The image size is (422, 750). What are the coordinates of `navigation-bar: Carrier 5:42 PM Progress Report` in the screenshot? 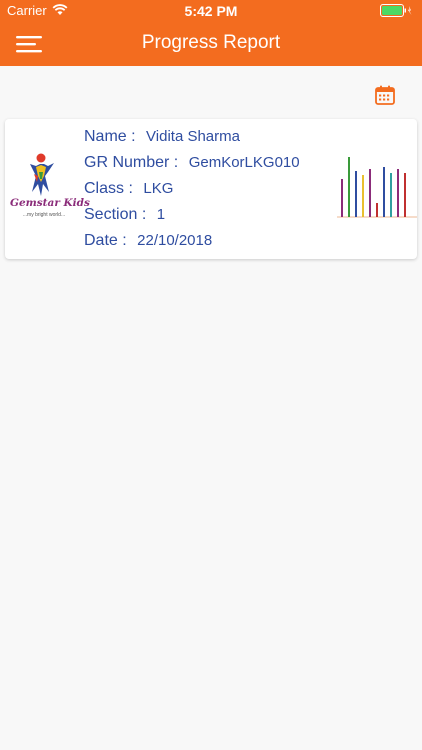 It's located at (211, 33).